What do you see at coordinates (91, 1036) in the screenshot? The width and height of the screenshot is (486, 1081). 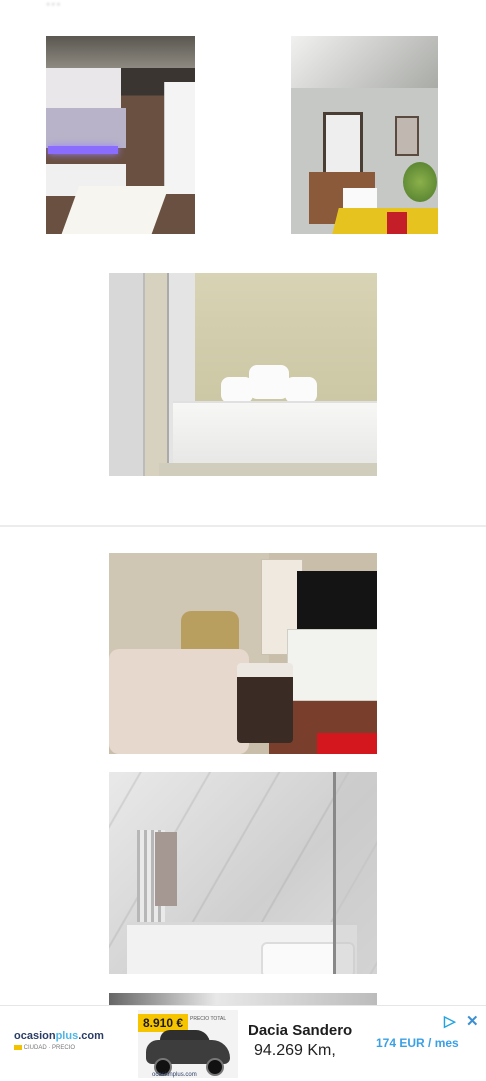 I see `ad-brand-suffix: .com` at bounding box center [91, 1036].